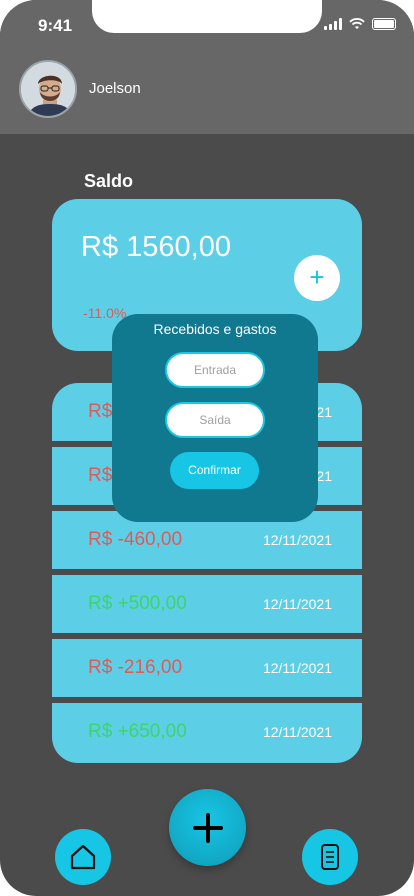  I want to click on add-floating-button, so click(207, 827).